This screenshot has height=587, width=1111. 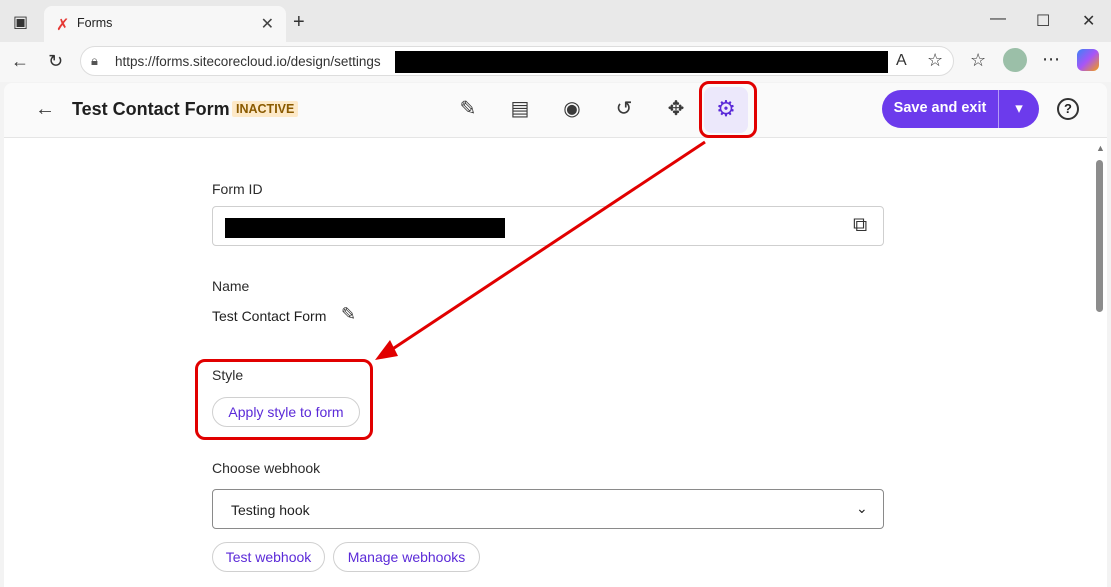 I want to click on annotation-arrow-head, so click(x=386, y=350).